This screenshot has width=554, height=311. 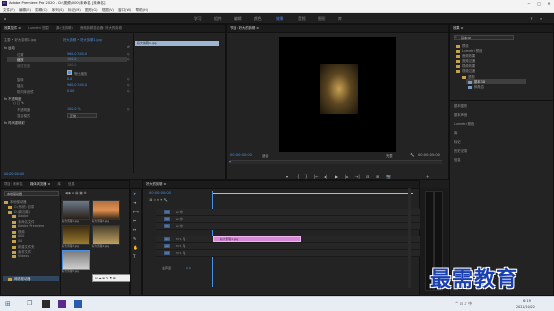 I want to click on share-icon: ⇪, so click(x=531, y=18).